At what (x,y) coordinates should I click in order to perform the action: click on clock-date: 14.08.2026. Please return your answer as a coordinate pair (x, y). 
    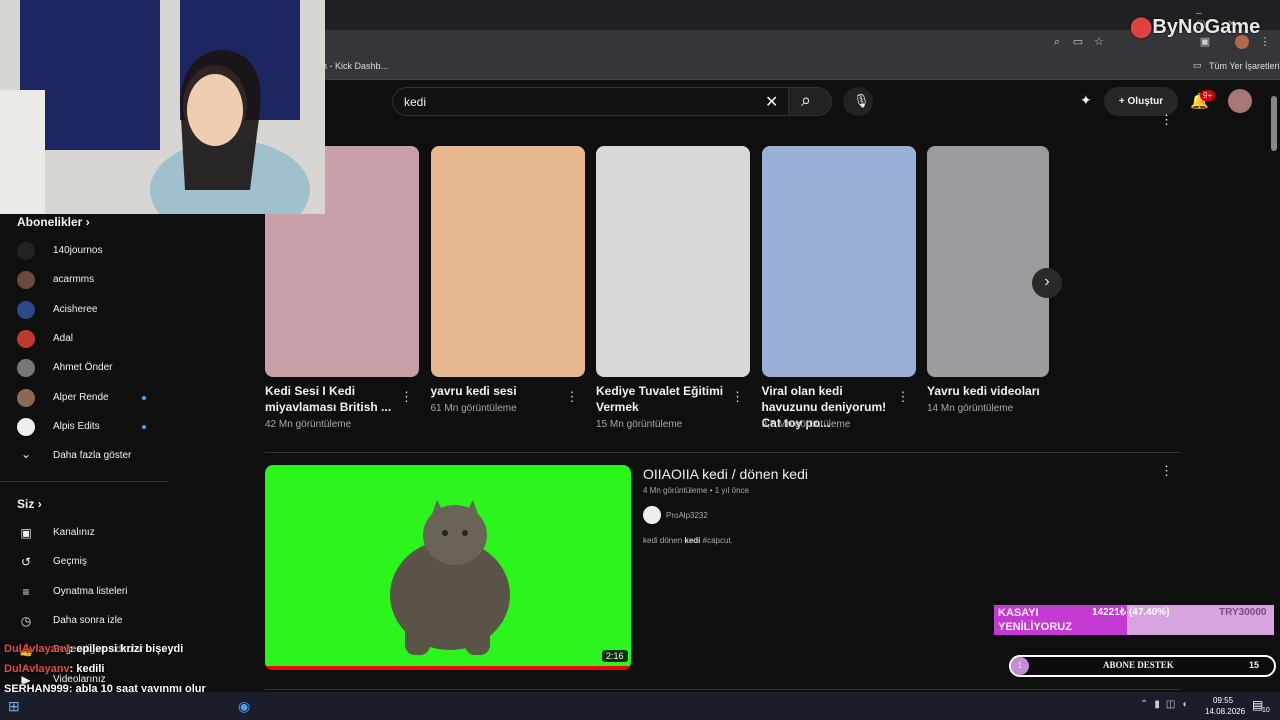
    Looking at the image, I should click on (1225, 711).